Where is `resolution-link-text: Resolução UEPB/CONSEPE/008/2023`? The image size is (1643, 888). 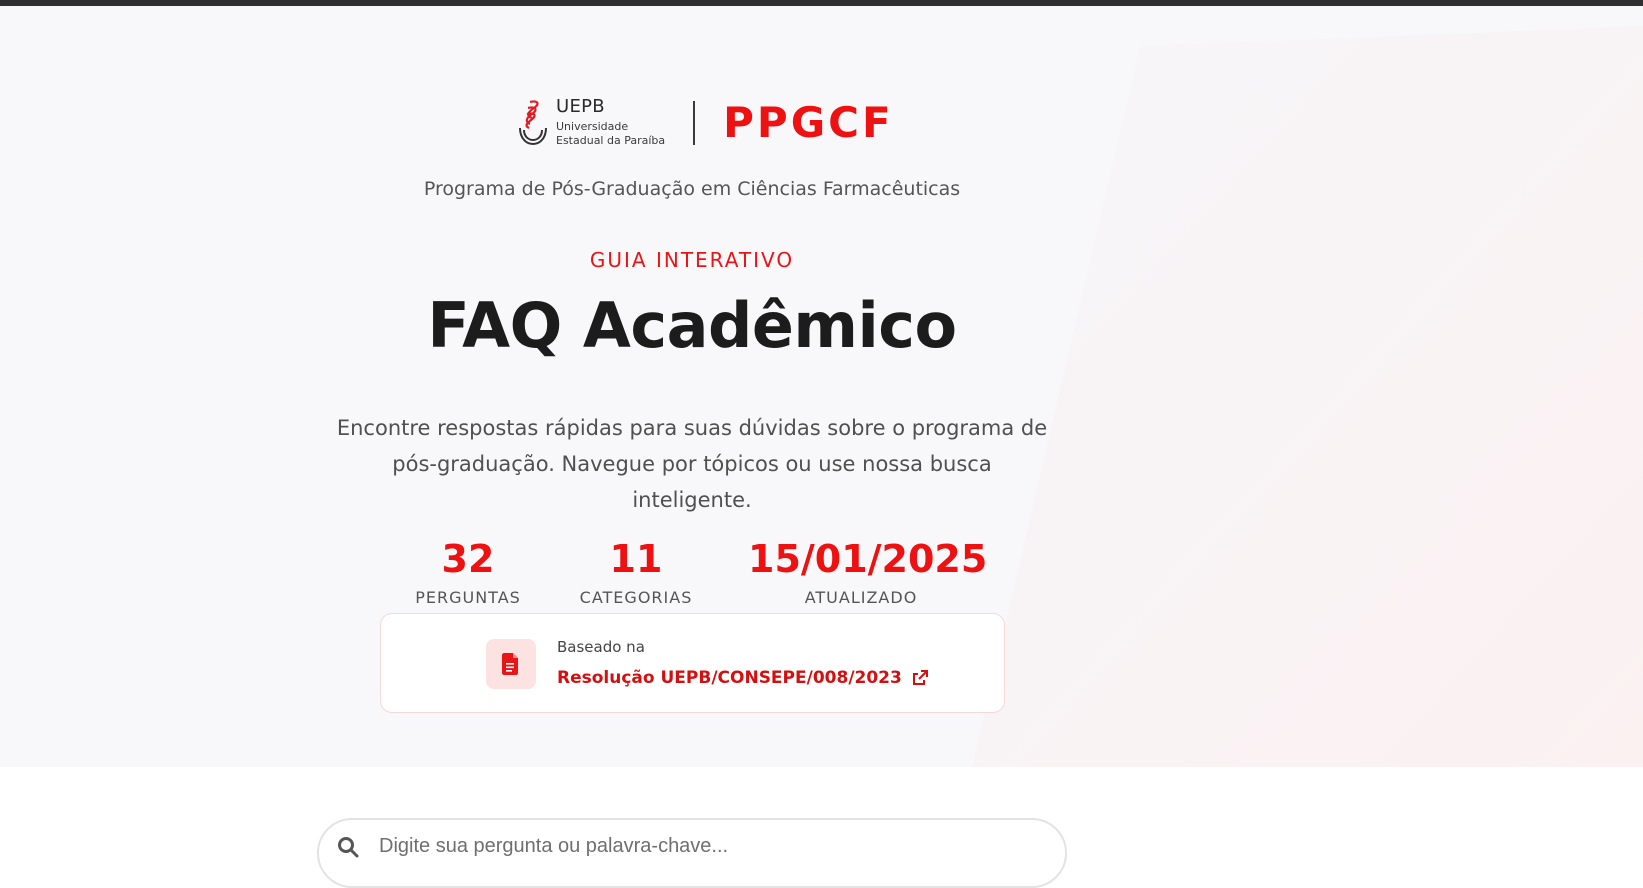
resolution-link-text: Resolução UEPB/CONSEPE/008/2023 is located at coordinates (729, 678).